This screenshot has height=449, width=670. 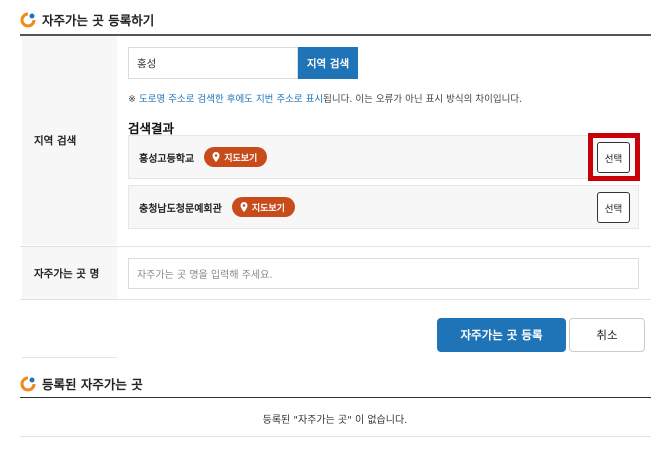 I want to click on region-label: 지역 검색, so click(x=55, y=141).